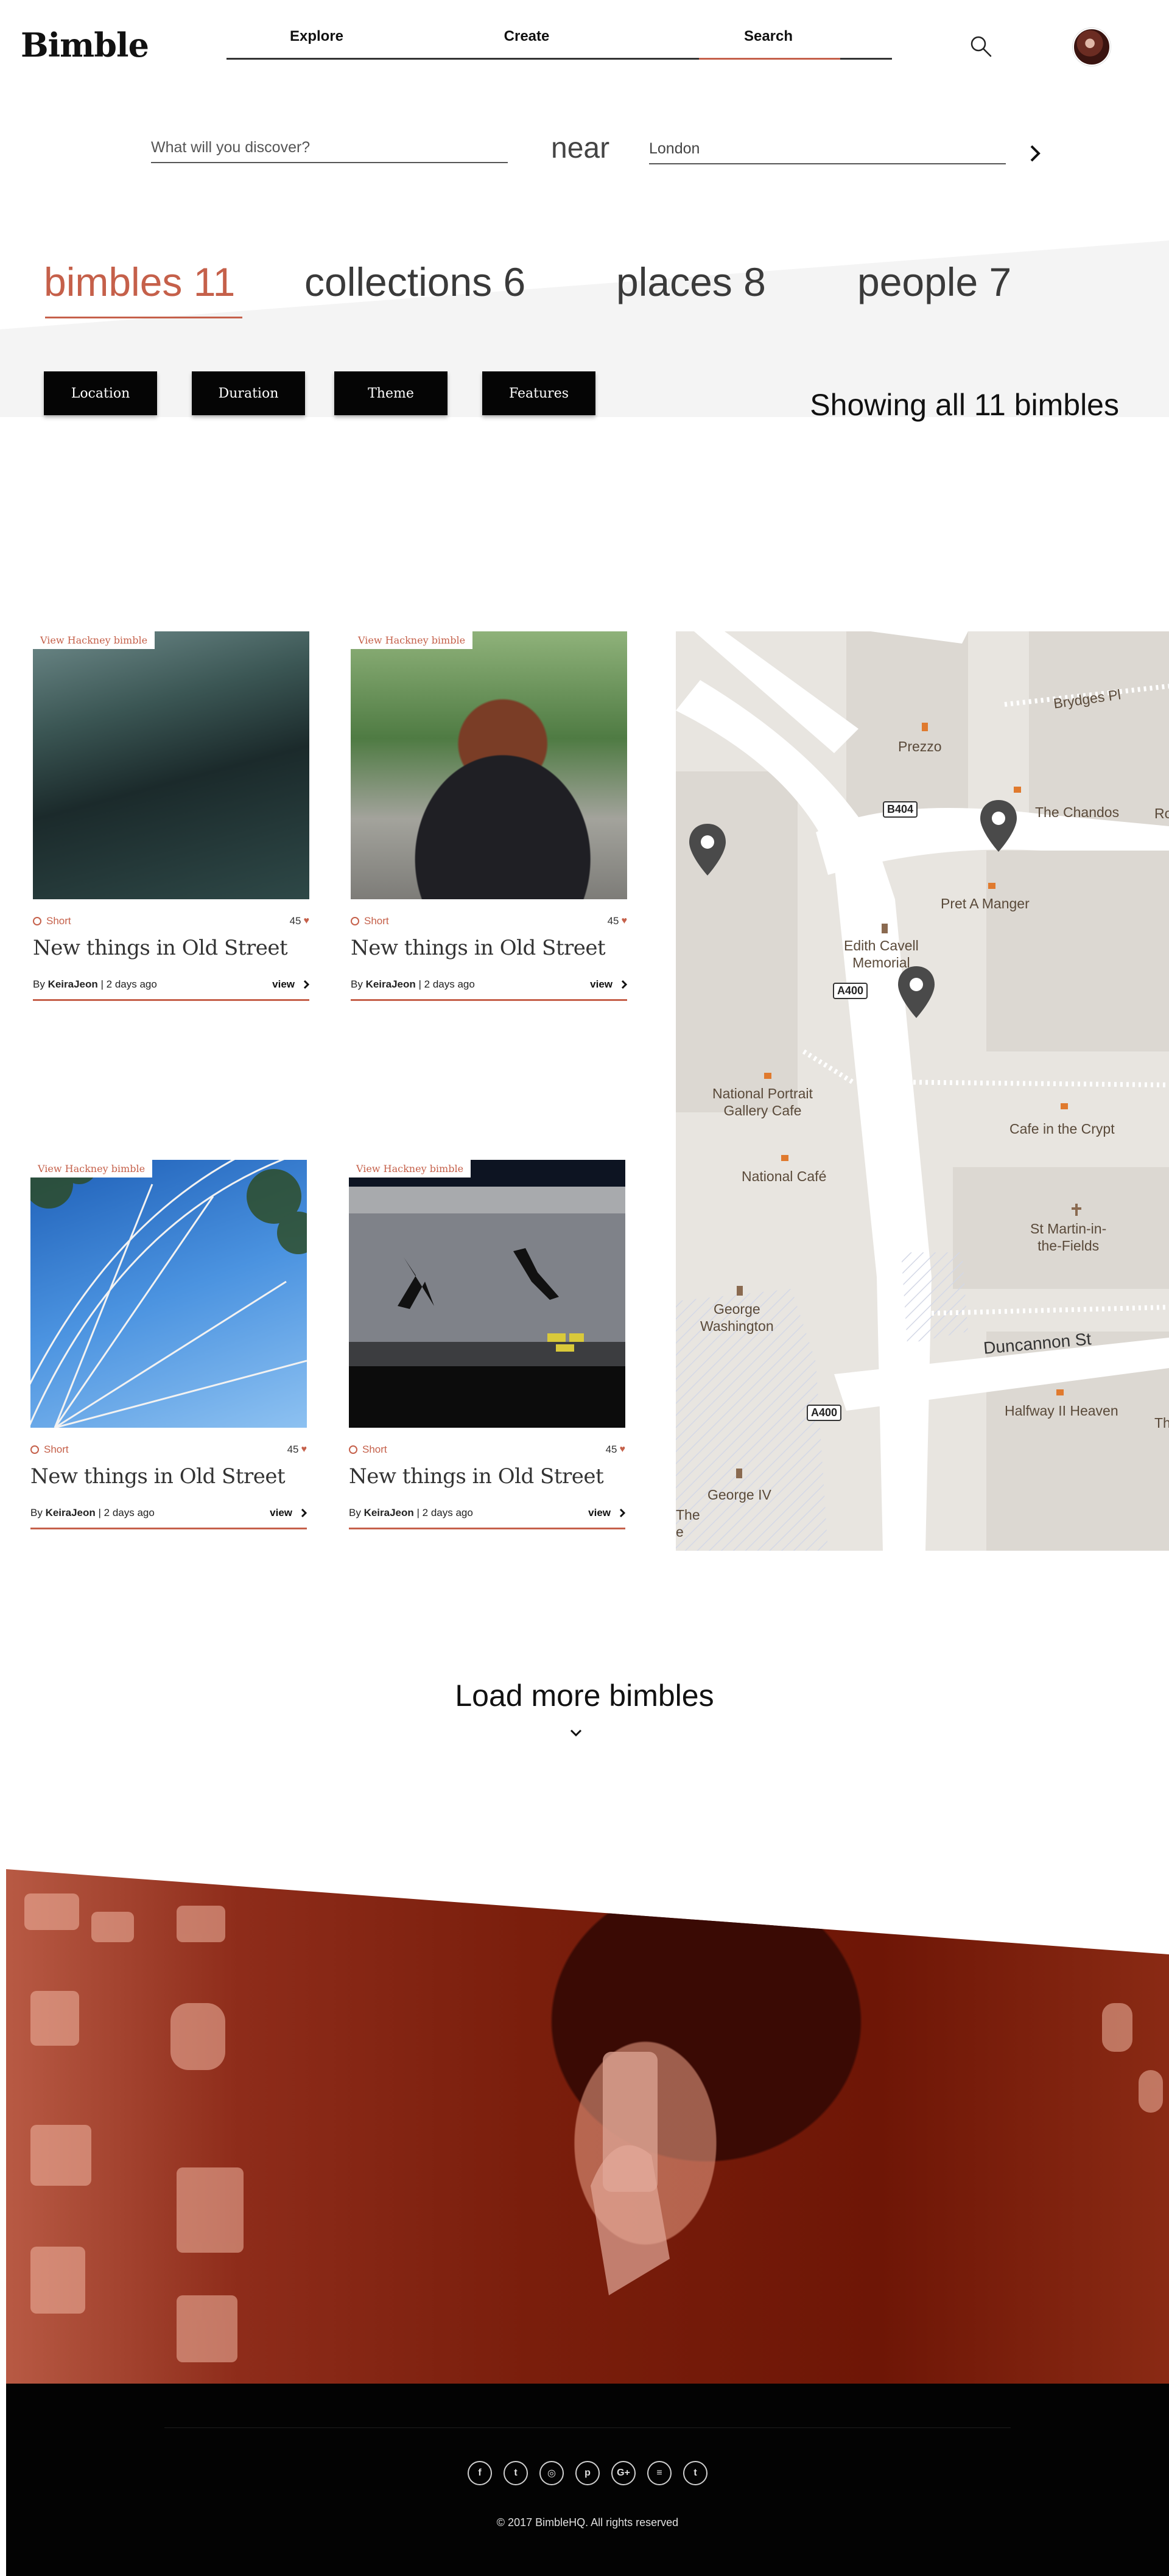 Image resolution: width=1169 pixels, height=2576 pixels. What do you see at coordinates (1061, 1411) in the screenshot?
I see `map-label-halfway: Halfway II Heaven` at bounding box center [1061, 1411].